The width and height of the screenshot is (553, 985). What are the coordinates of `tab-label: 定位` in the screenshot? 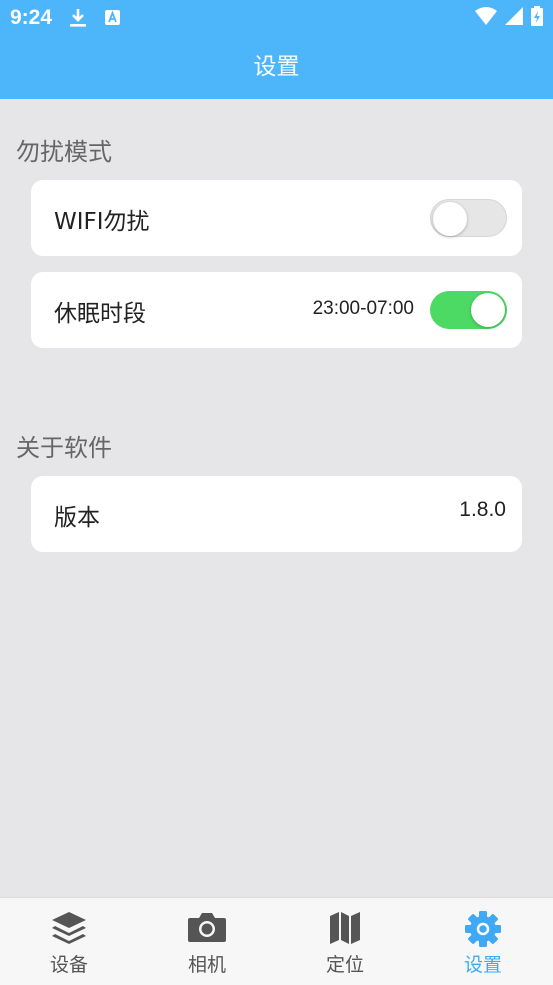 It's located at (344, 965).